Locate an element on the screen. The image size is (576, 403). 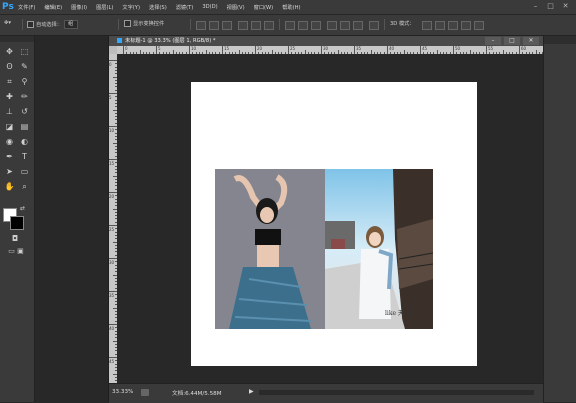
quick-select-icon: ✎ is located at coordinates (24, 66).